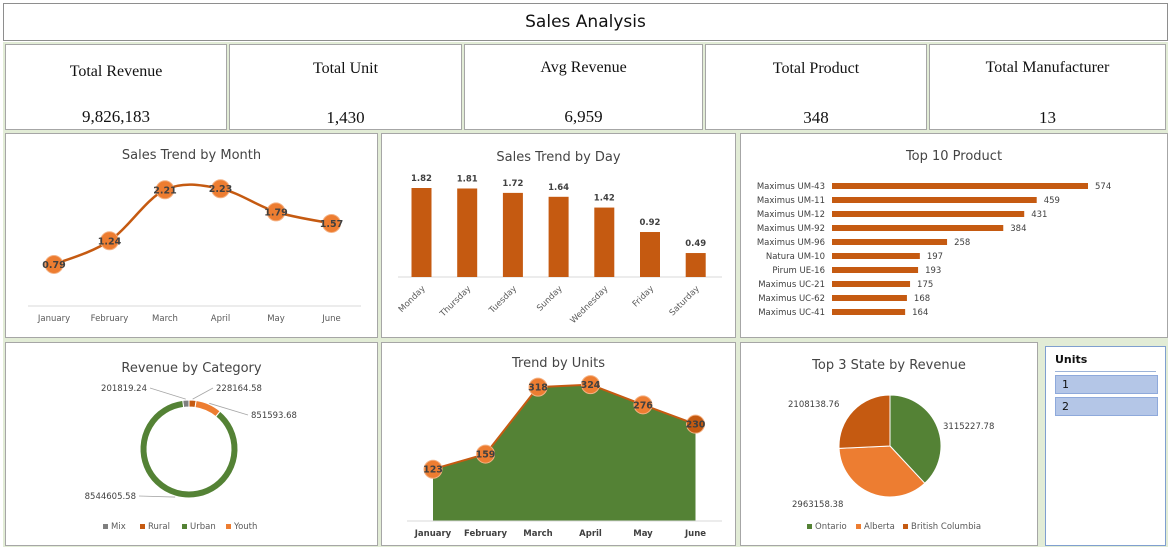  Describe the element at coordinates (1047, 67) in the screenshot. I see `kpi-label: Total Manufacturer` at that location.